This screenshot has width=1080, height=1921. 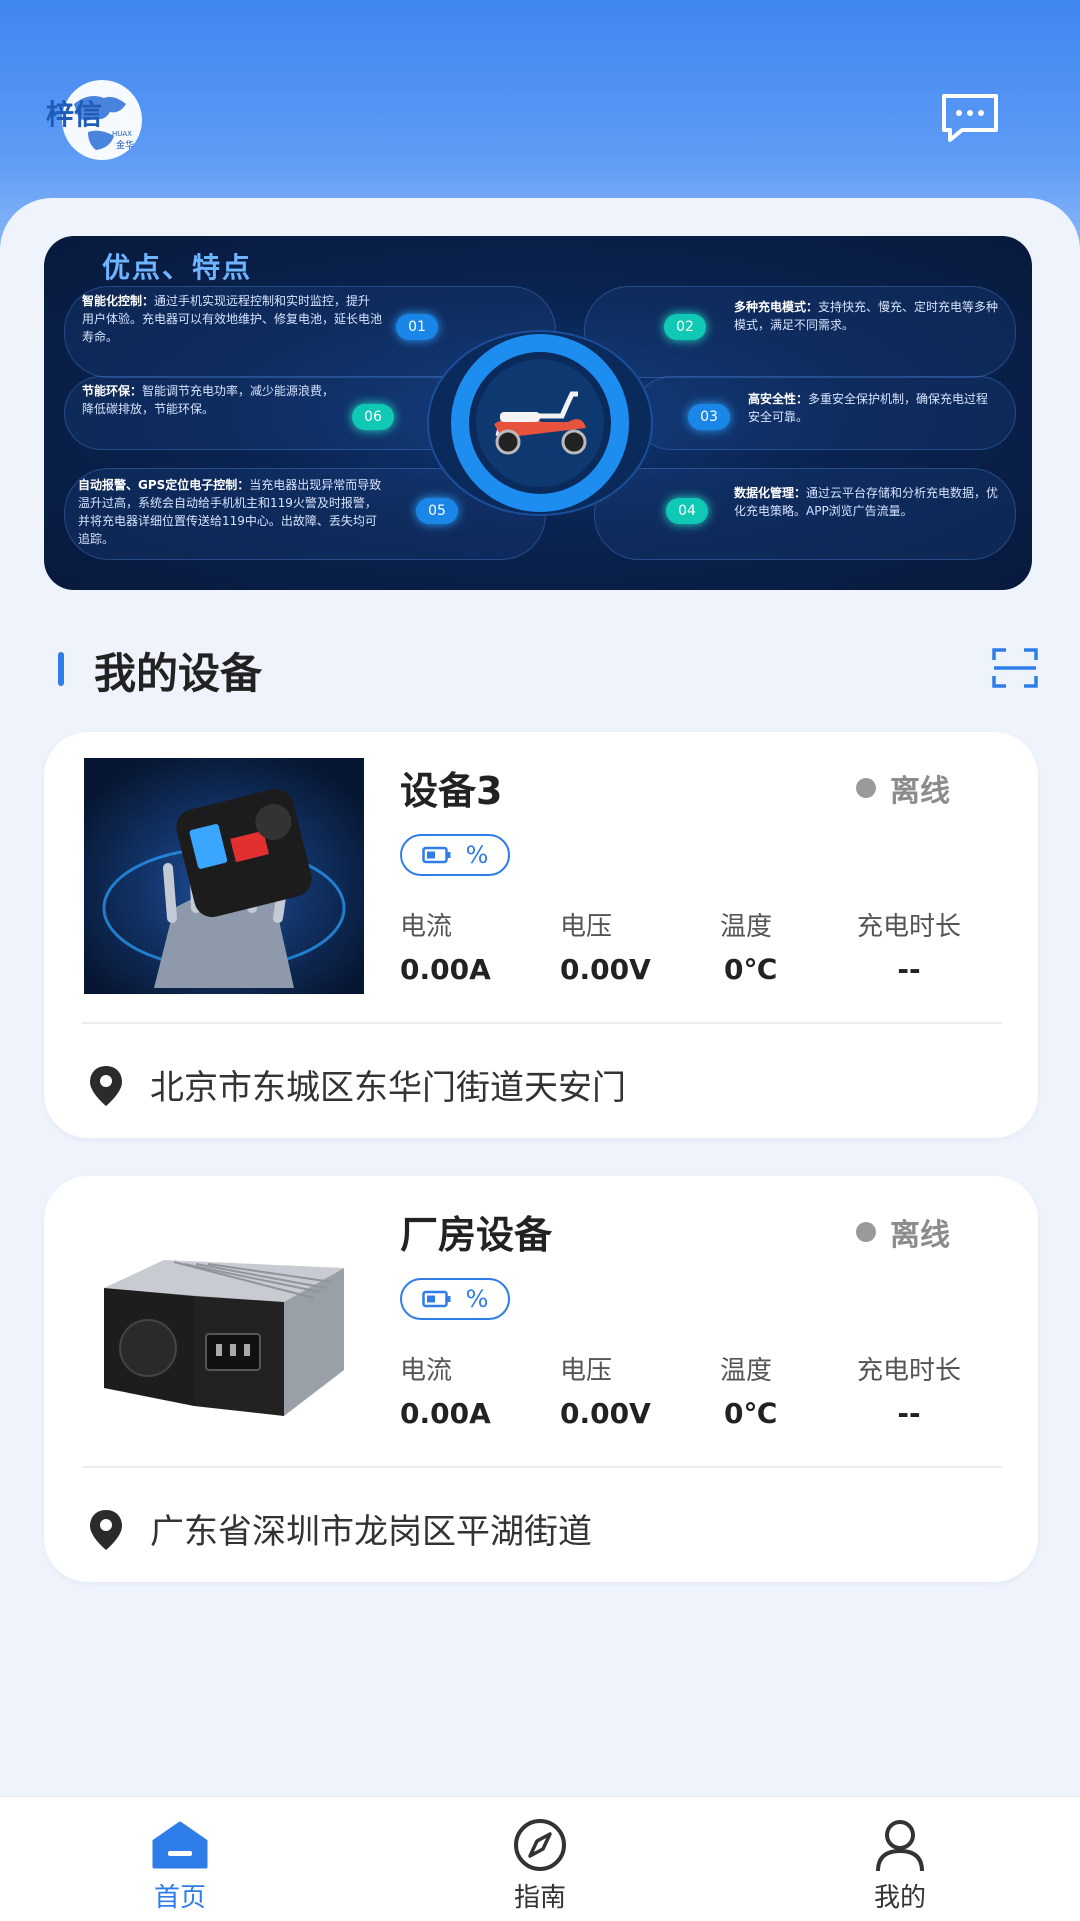 I want to click on svg-text: 梓信, so click(x=74, y=114).